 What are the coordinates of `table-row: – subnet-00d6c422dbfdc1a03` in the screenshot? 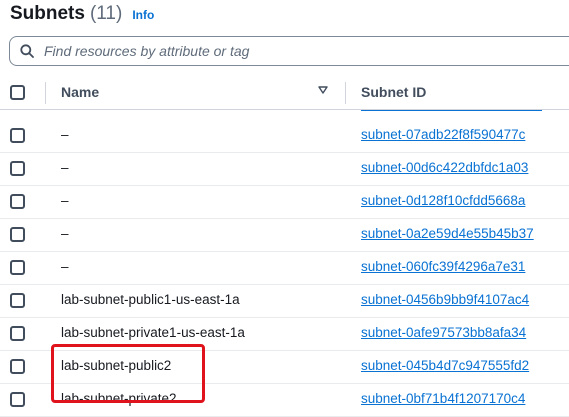 It's located at (284, 169).